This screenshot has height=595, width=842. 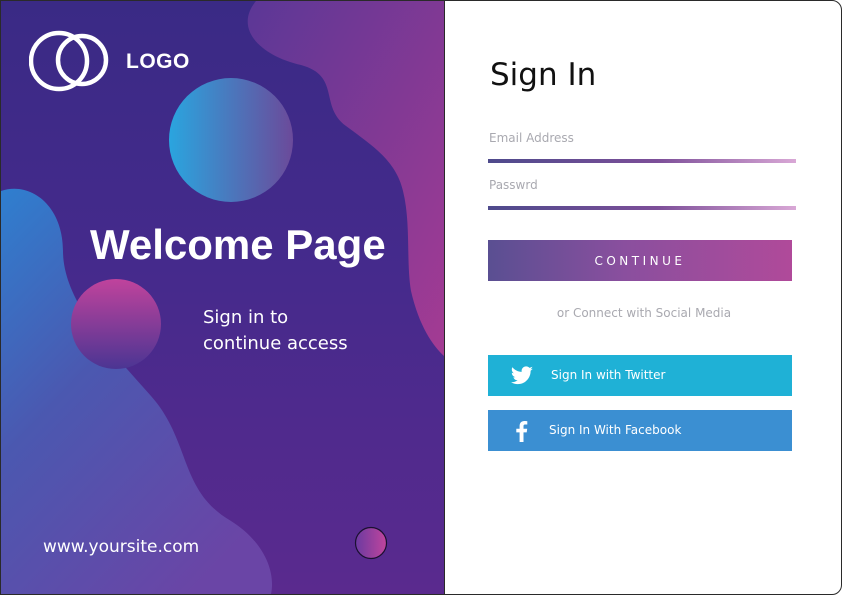 I want to click on email-field-group, so click(x=642, y=143).